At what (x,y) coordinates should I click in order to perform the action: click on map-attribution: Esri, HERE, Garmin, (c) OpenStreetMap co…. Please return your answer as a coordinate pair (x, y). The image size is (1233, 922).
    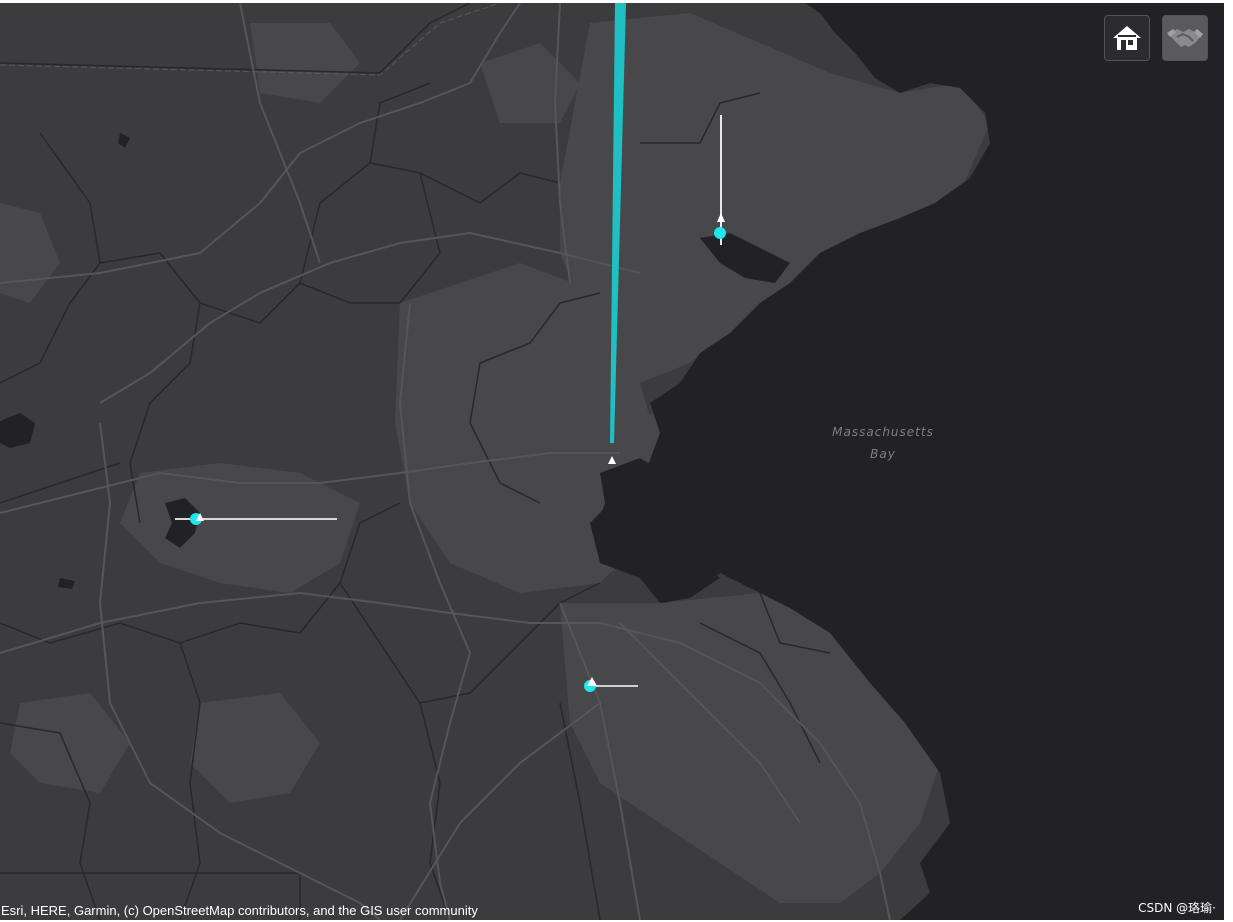
    Looking at the image, I should click on (239, 910).